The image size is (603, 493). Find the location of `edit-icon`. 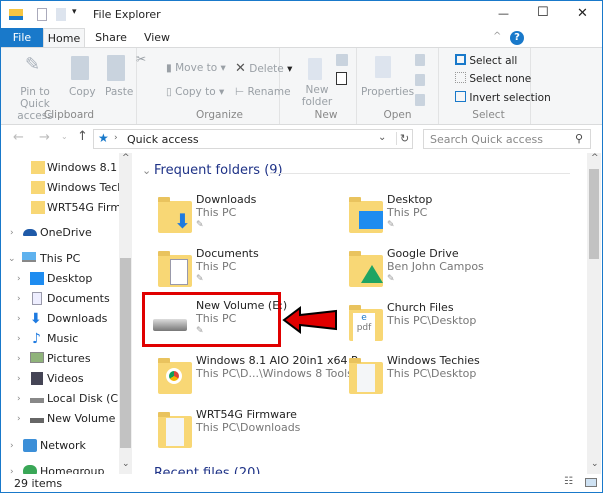

edit-icon is located at coordinates (420, 80).